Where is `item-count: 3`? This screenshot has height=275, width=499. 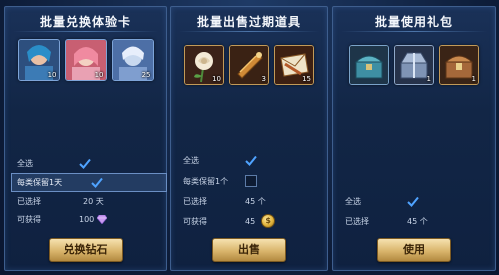
item-count: 3 is located at coordinates (263, 79).